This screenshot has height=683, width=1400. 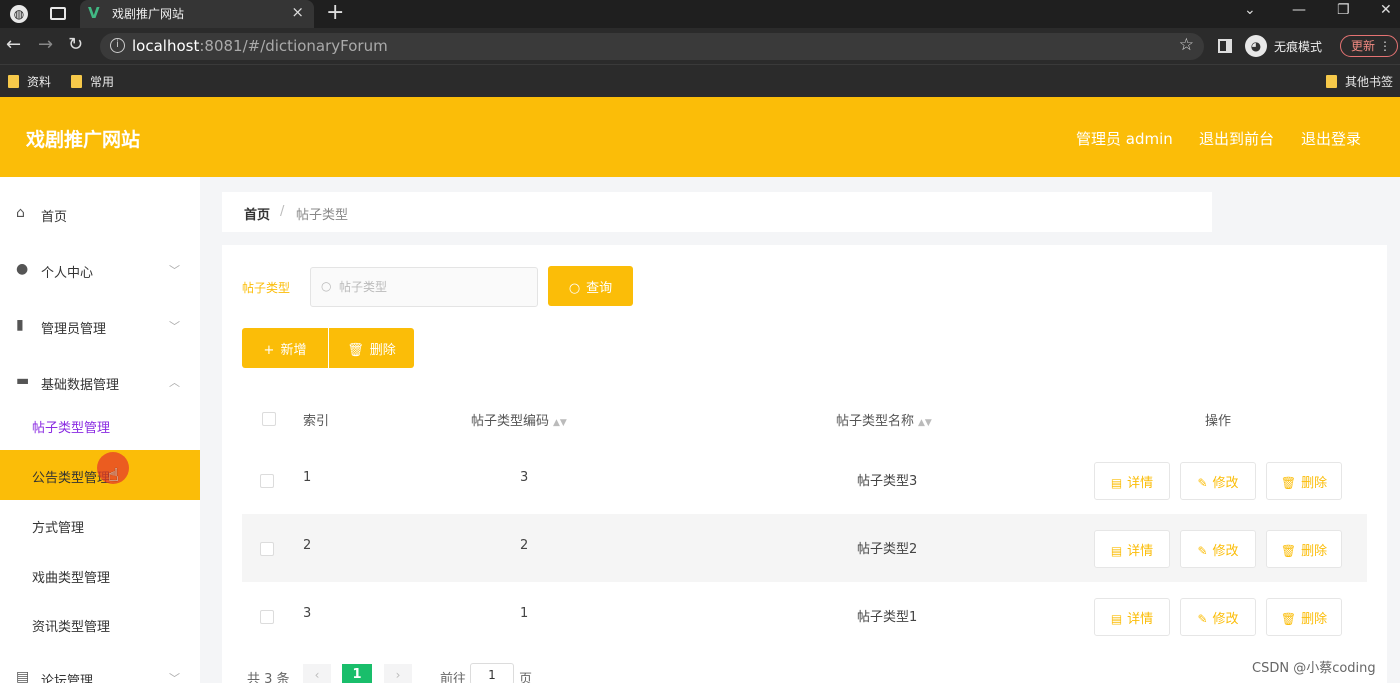 I want to click on document-icon: ▤, so click(x=1116, y=482).